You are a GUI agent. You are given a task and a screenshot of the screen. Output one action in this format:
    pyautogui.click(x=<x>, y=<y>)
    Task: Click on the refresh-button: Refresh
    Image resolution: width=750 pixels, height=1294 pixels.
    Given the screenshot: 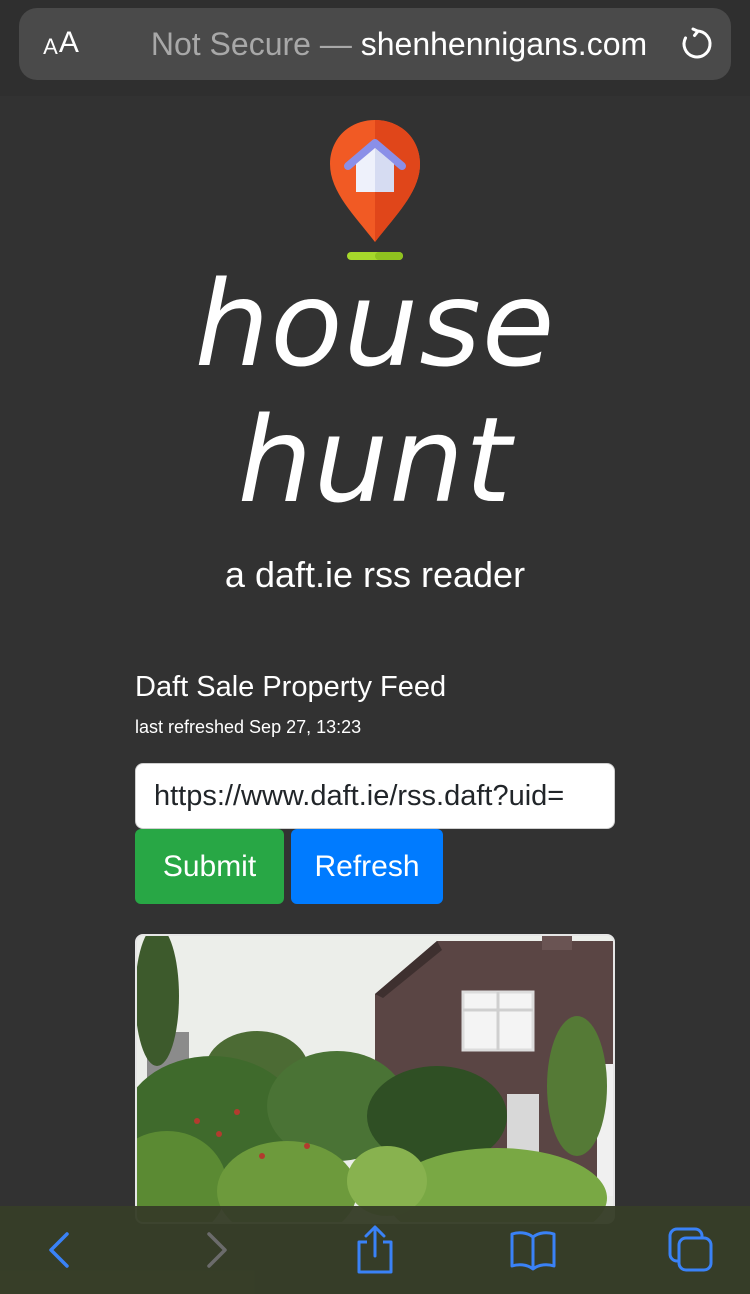 What is the action you would take?
    pyautogui.click(x=367, y=866)
    